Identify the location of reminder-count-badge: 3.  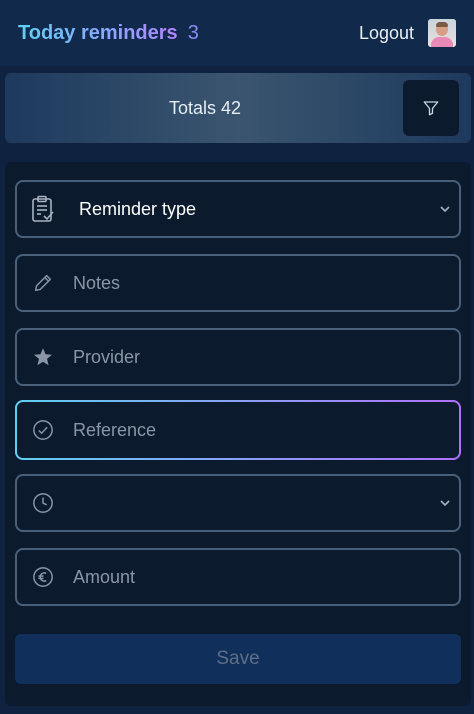
(193, 32).